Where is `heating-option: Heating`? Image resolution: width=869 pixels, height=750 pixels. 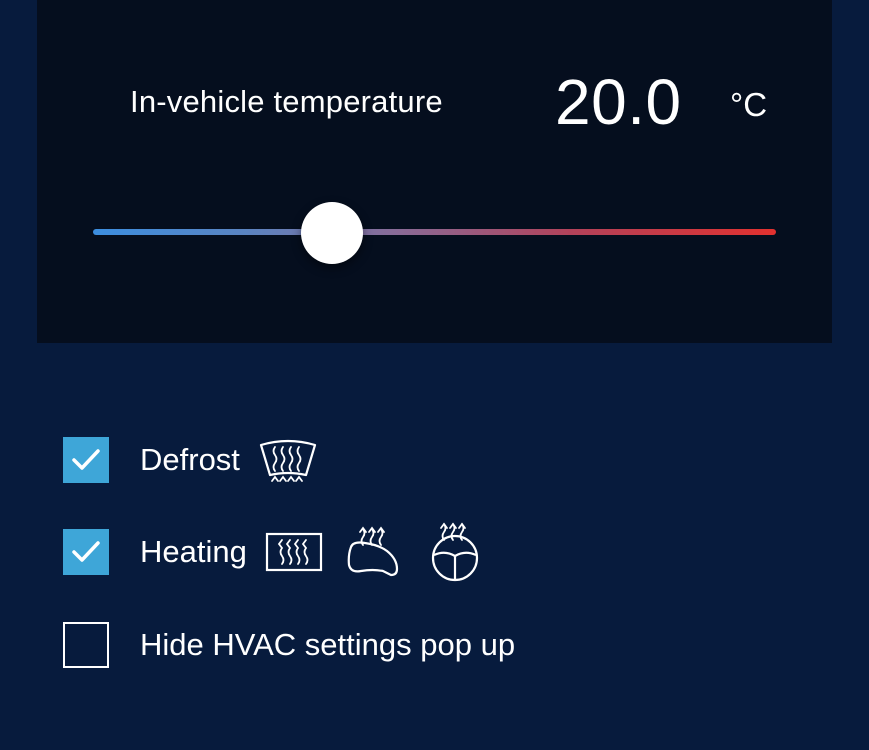 heating-option: Heating is located at coordinates (272, 552).